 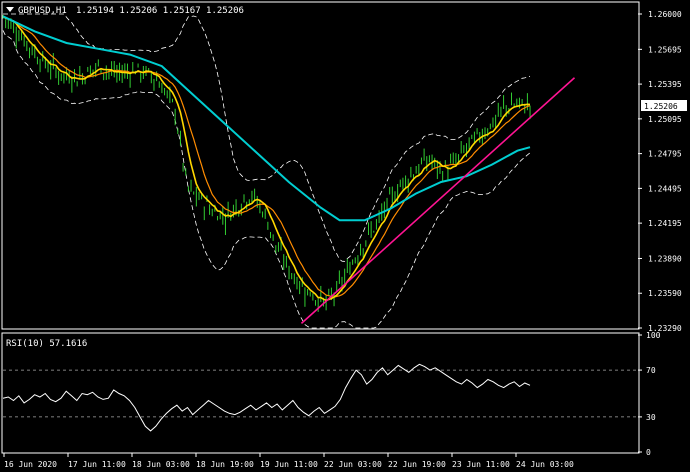 I want to click on price-tick-label: 1.25095, so click(x=665, y=119).